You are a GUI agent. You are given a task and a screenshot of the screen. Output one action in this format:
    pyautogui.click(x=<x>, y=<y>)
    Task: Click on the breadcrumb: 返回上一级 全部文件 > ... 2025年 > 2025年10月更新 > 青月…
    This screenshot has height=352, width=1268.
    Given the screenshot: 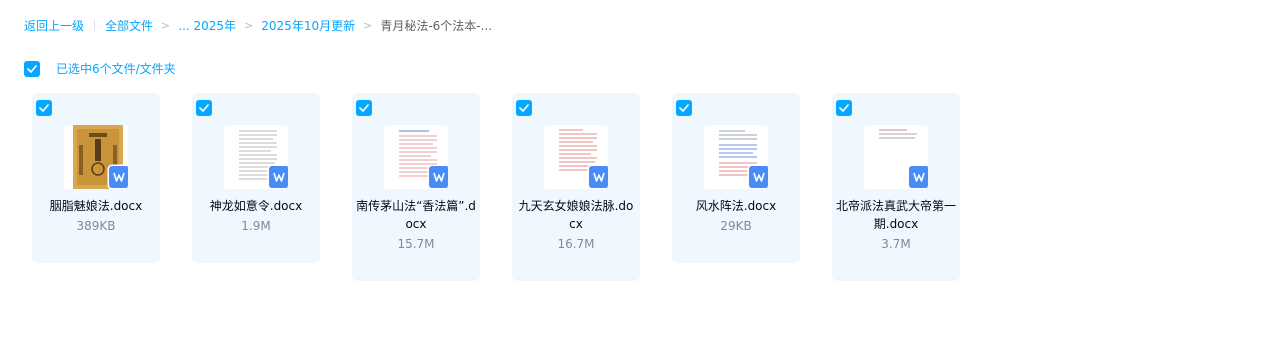 What is the action you would take?
    pyautogui.click(x=258, y=25)
    